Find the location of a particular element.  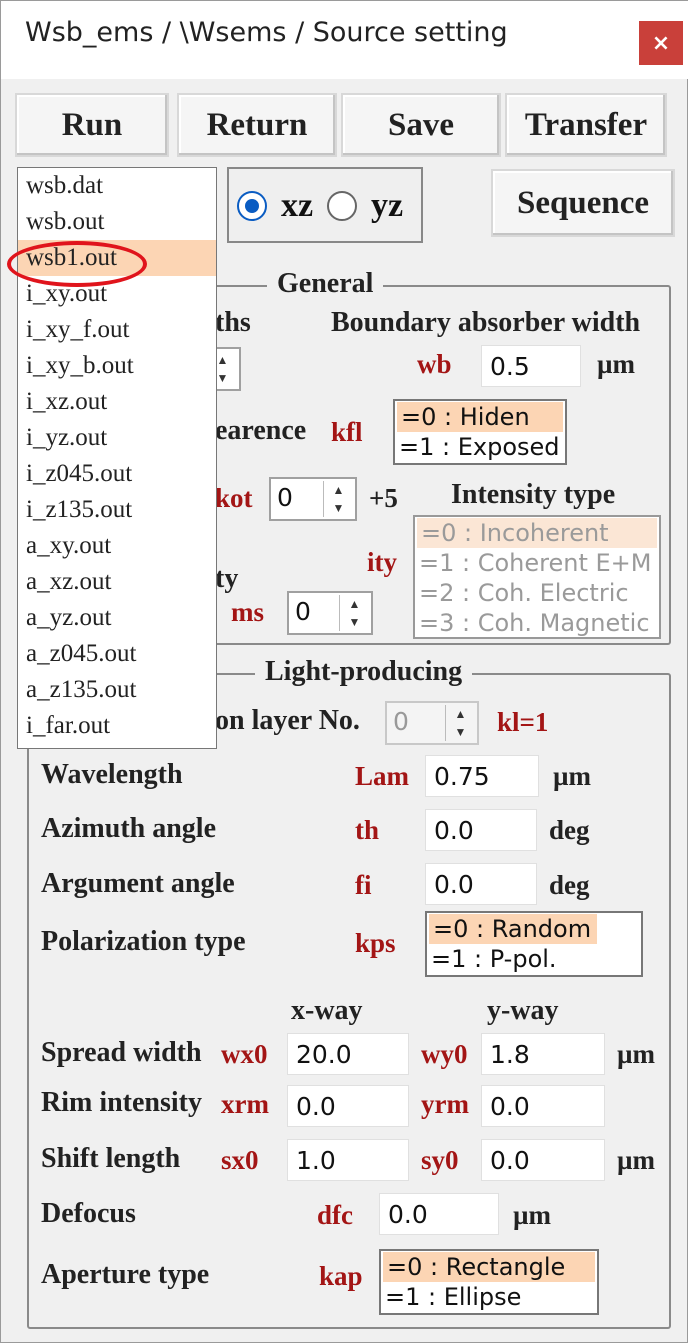

wavelength-unit: µm is located at coordinates (572, 776).